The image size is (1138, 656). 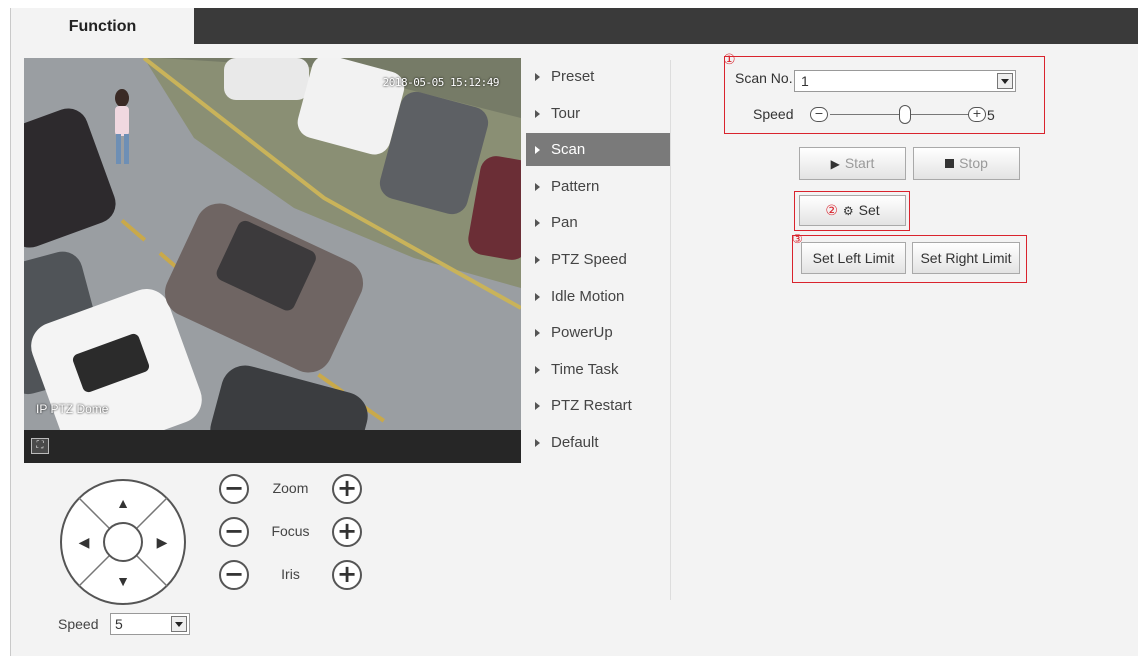 What do you see at coordinates (564, 223) in the screenshot?
I see `menu-item-label: Pan` at bounding box center [564, 223].